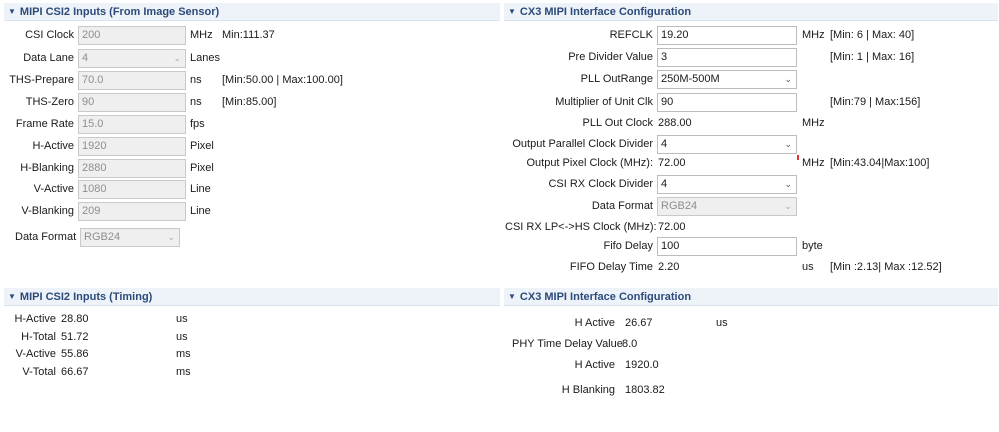 Image resolution: width=999 pixels, height=432 pixels. What do you see at coordinates (645, 390) in the screenshot?
I see `cx3-h-blanking-value: 1803.82` at bounding box center [645, 390].